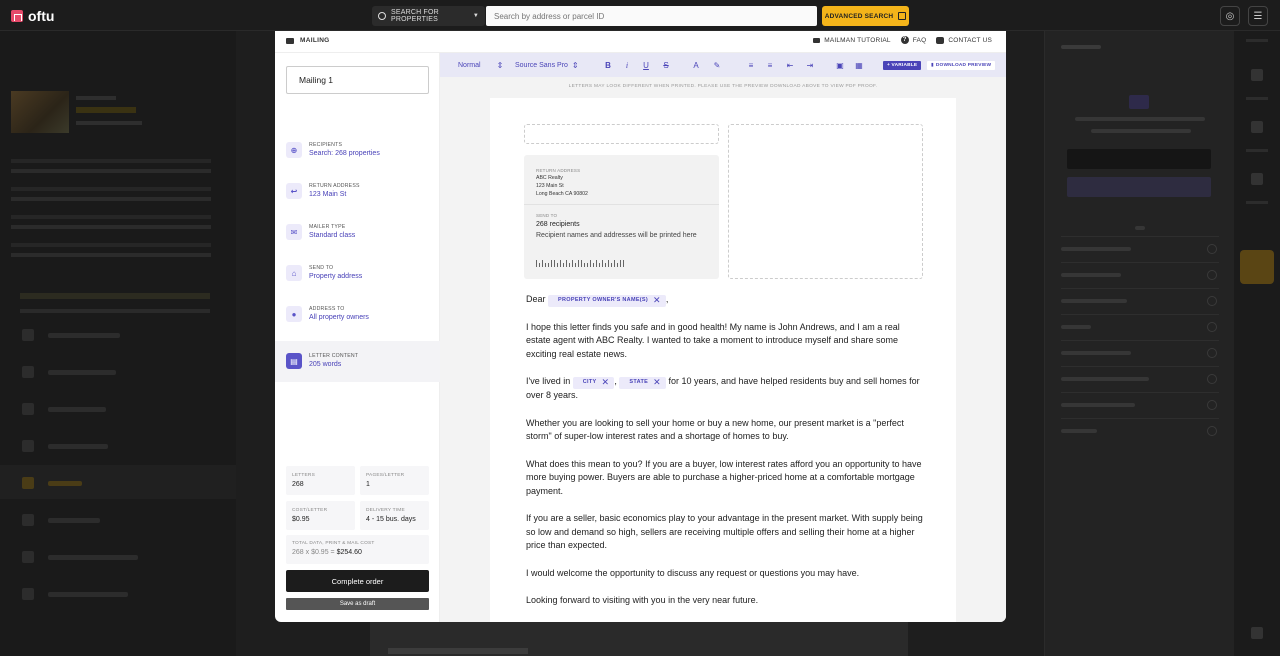 The image size is (1280, 656). I want to click on logo-placeholder, so click(621, 134).